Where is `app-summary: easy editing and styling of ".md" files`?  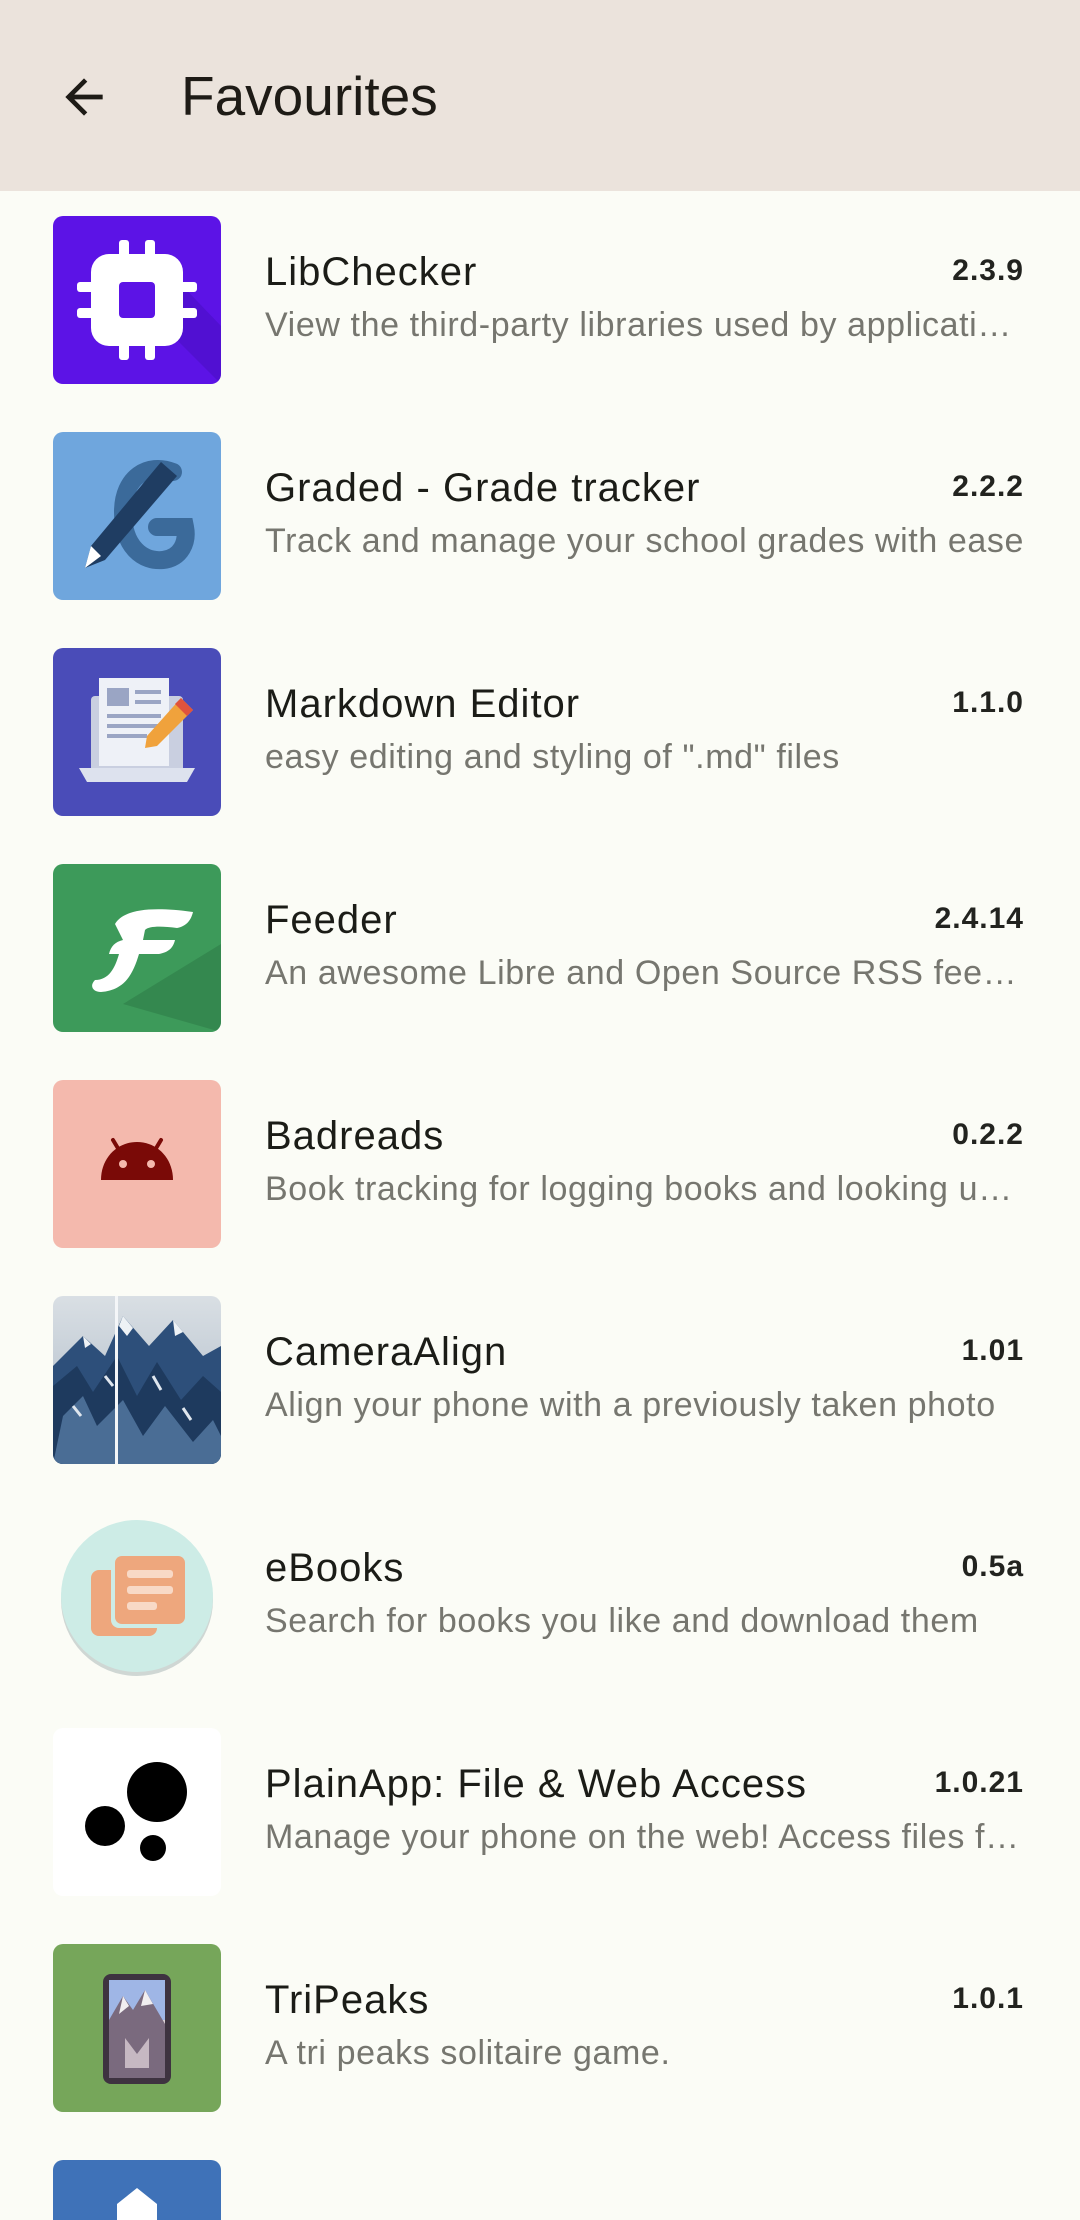 app-summary: easy editing and styling of ".md" files is located at coordinates (552, 757).